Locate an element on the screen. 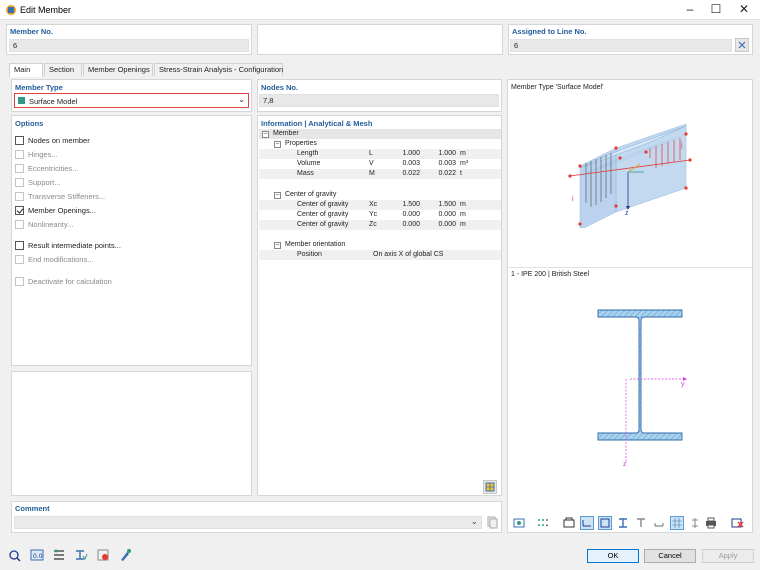 Image resolution: width=760 pixels, height=570 pixels. copy-comment-icon is located at coordinates (492, 522).